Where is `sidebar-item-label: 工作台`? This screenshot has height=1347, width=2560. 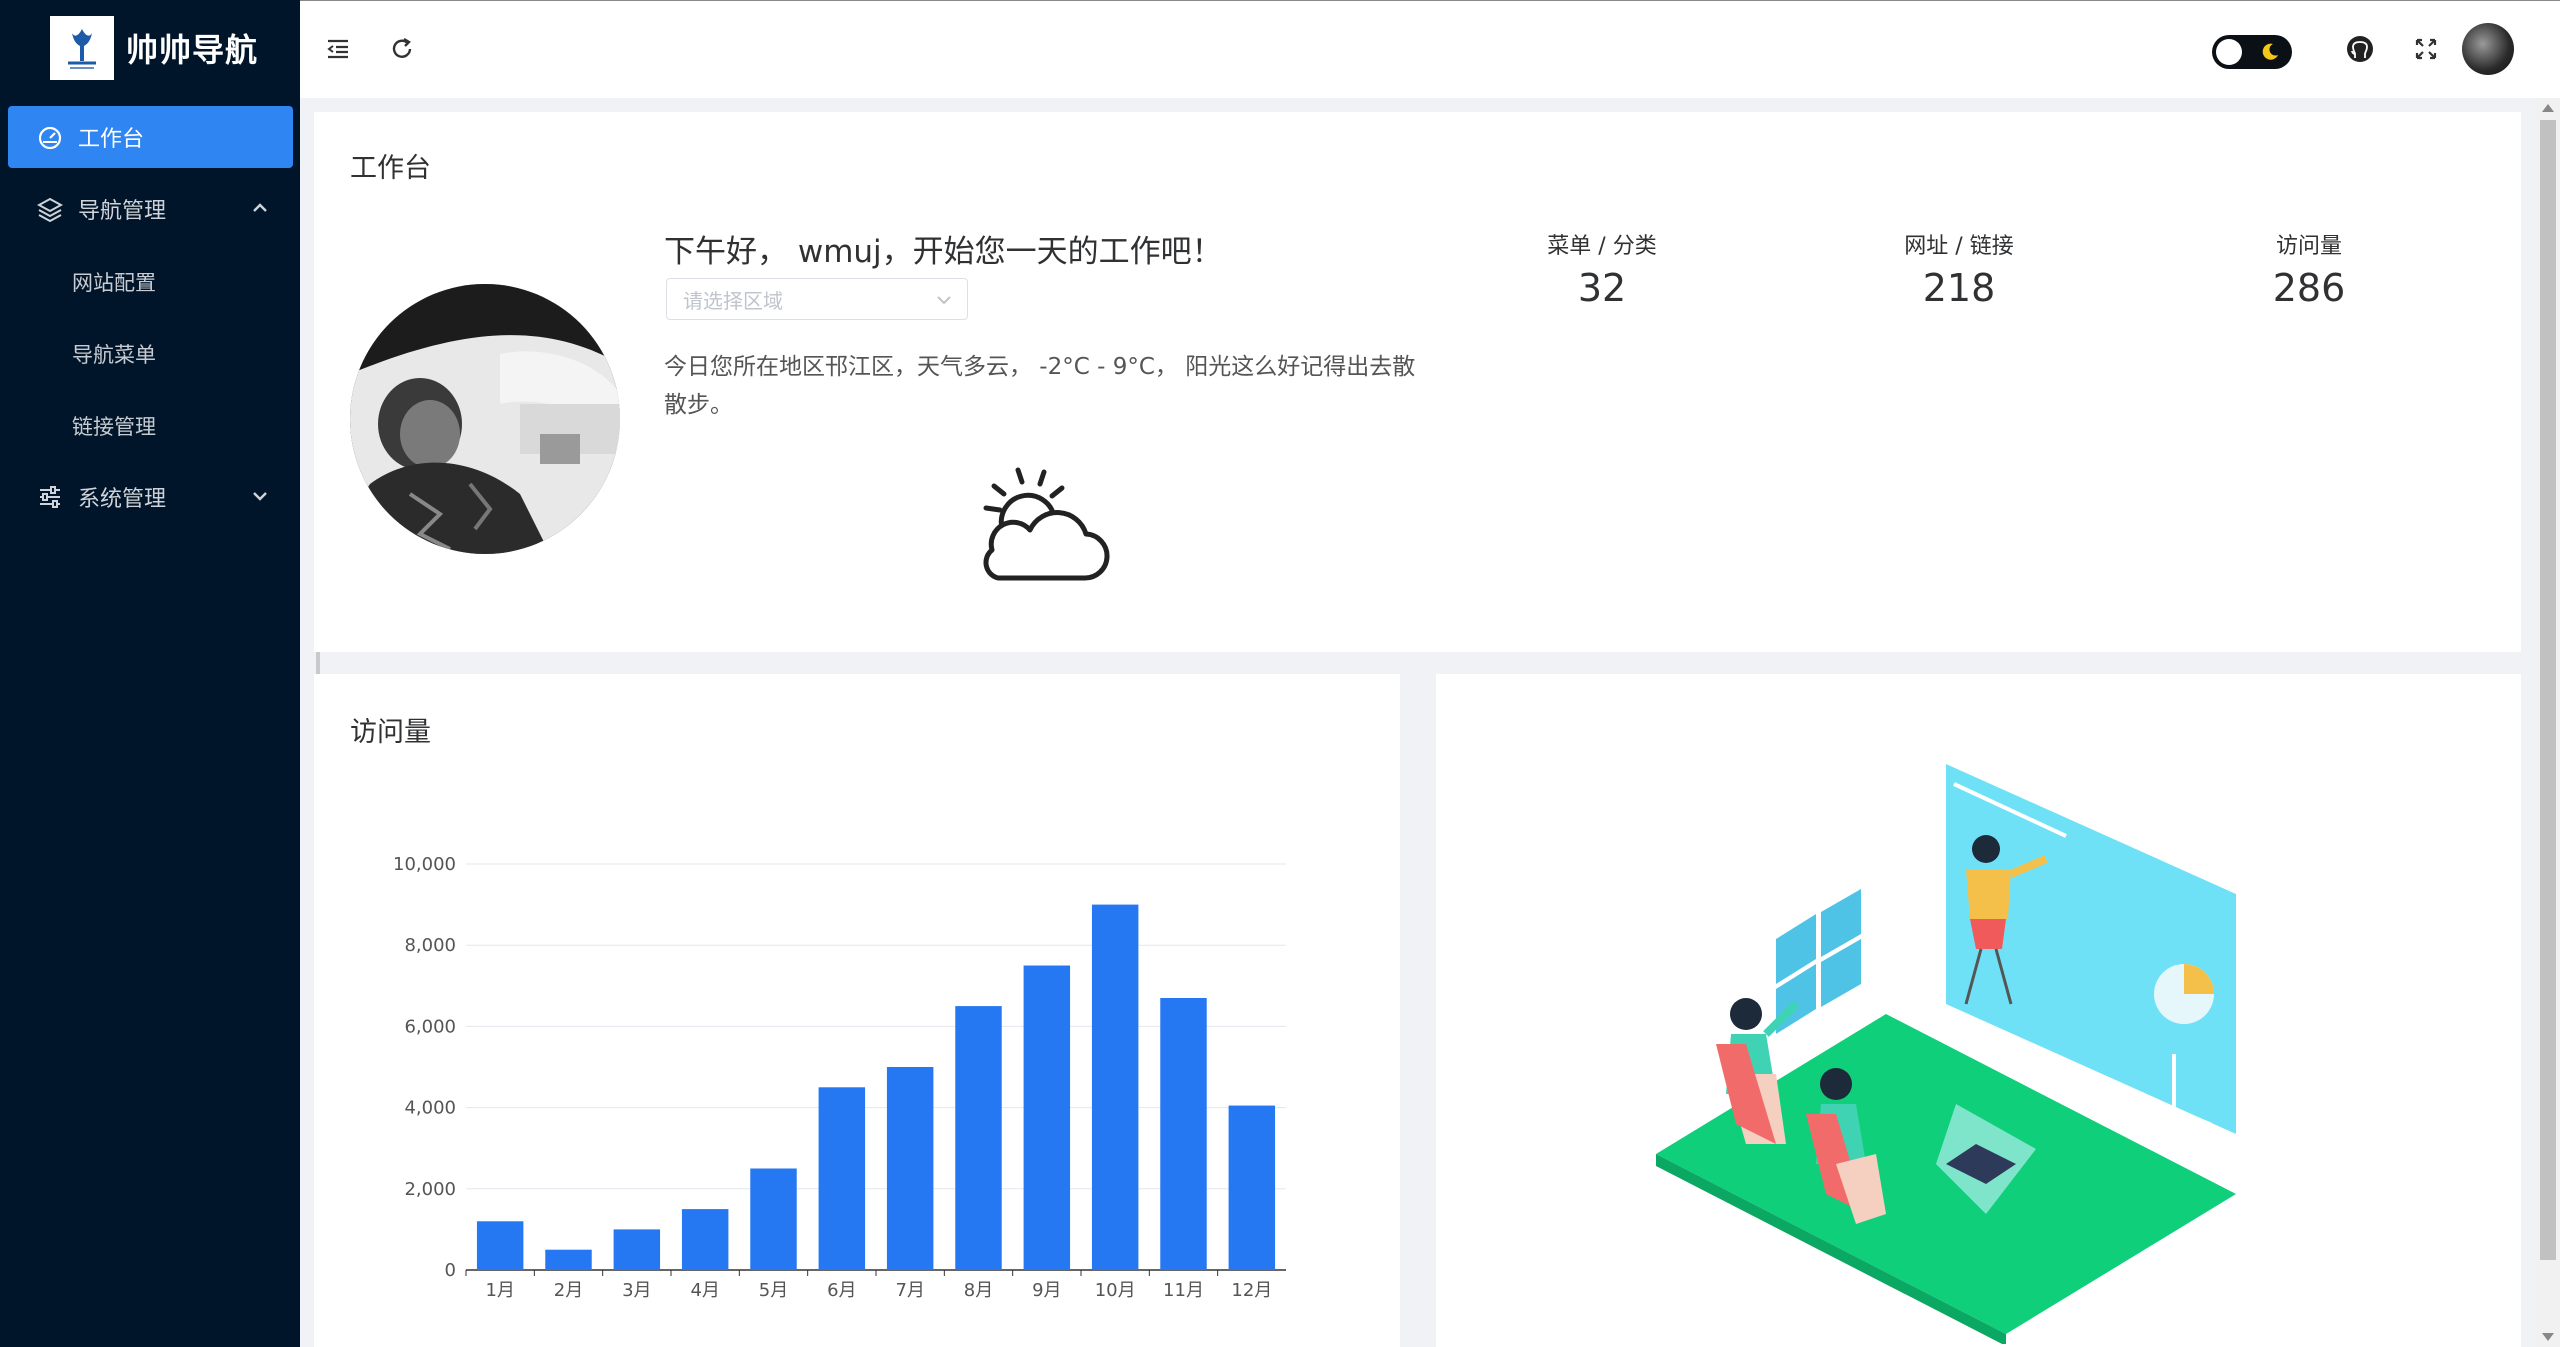 sidebar-item-label: 工作台 is located at coordinates (111, 139).